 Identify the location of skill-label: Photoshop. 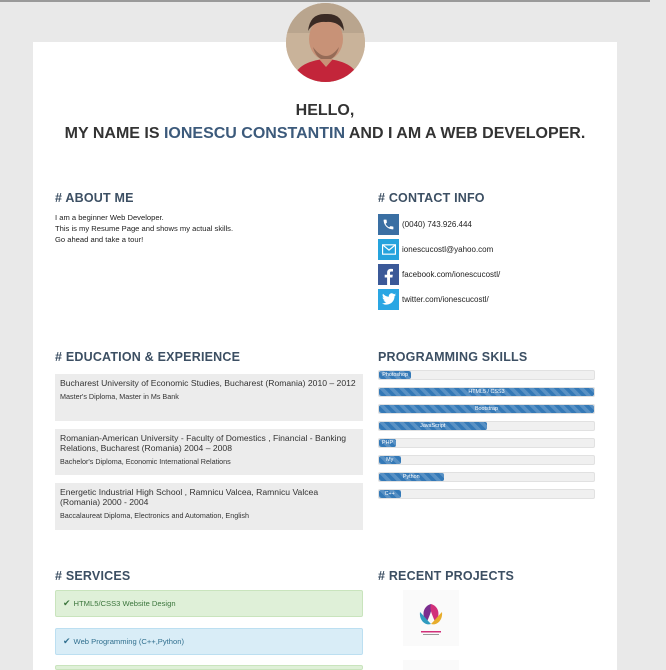
(395, 375).